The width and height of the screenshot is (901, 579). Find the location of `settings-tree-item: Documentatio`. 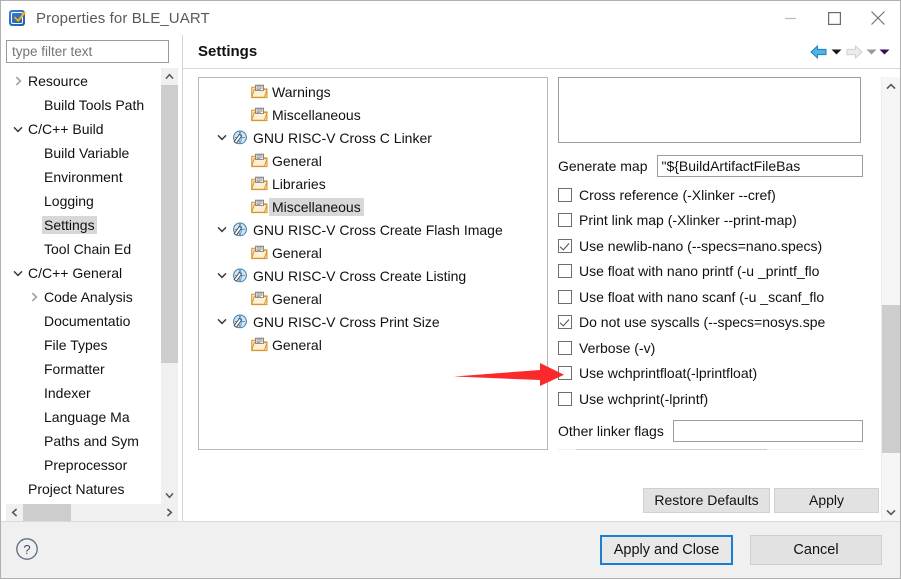

settings-tree-item: Documentatio is located at coordinates (83, 321).